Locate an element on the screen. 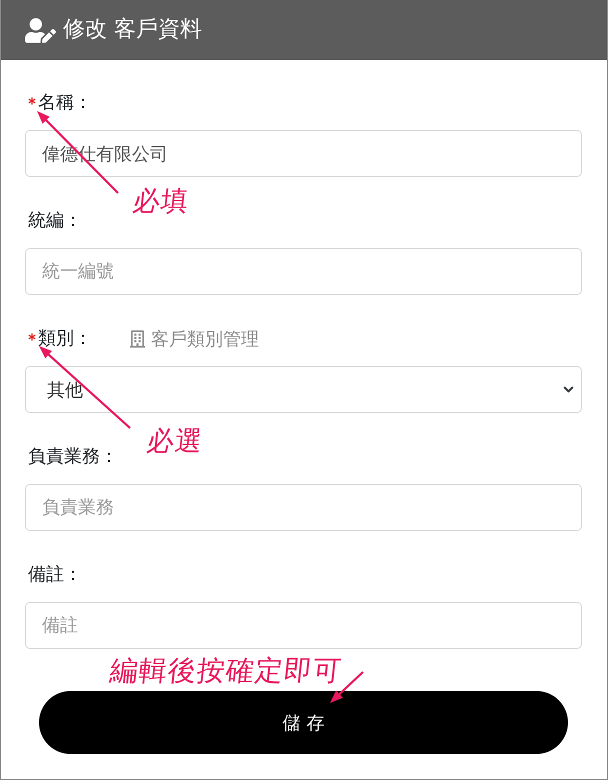  field-label: 名稱： is located at coordinates (65, 103).